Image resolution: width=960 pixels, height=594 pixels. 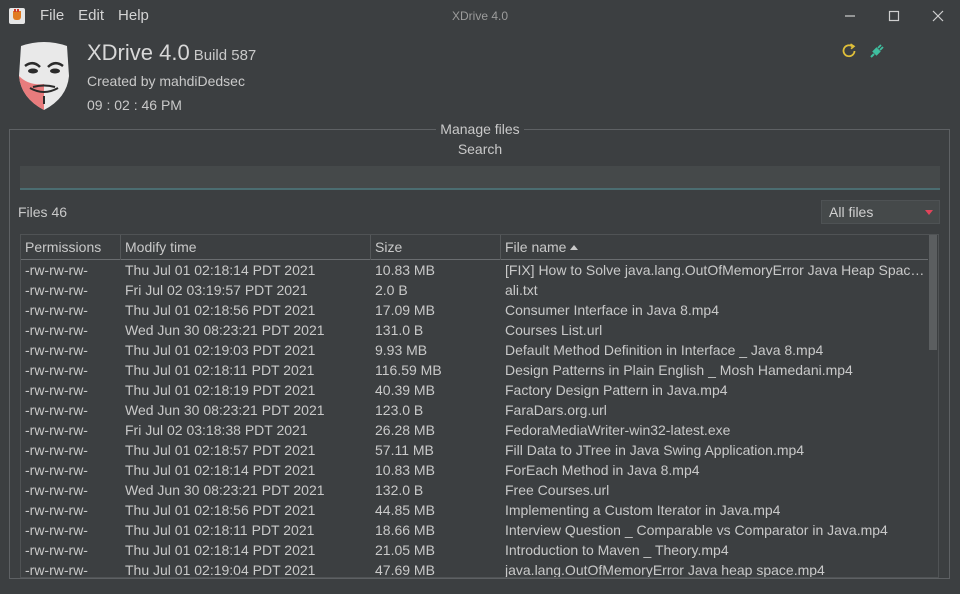 What do you see at coordinates (405, 530) in the screenshot?
I see `cell-size: 18.66 MB` at bounding box center [405, 530].